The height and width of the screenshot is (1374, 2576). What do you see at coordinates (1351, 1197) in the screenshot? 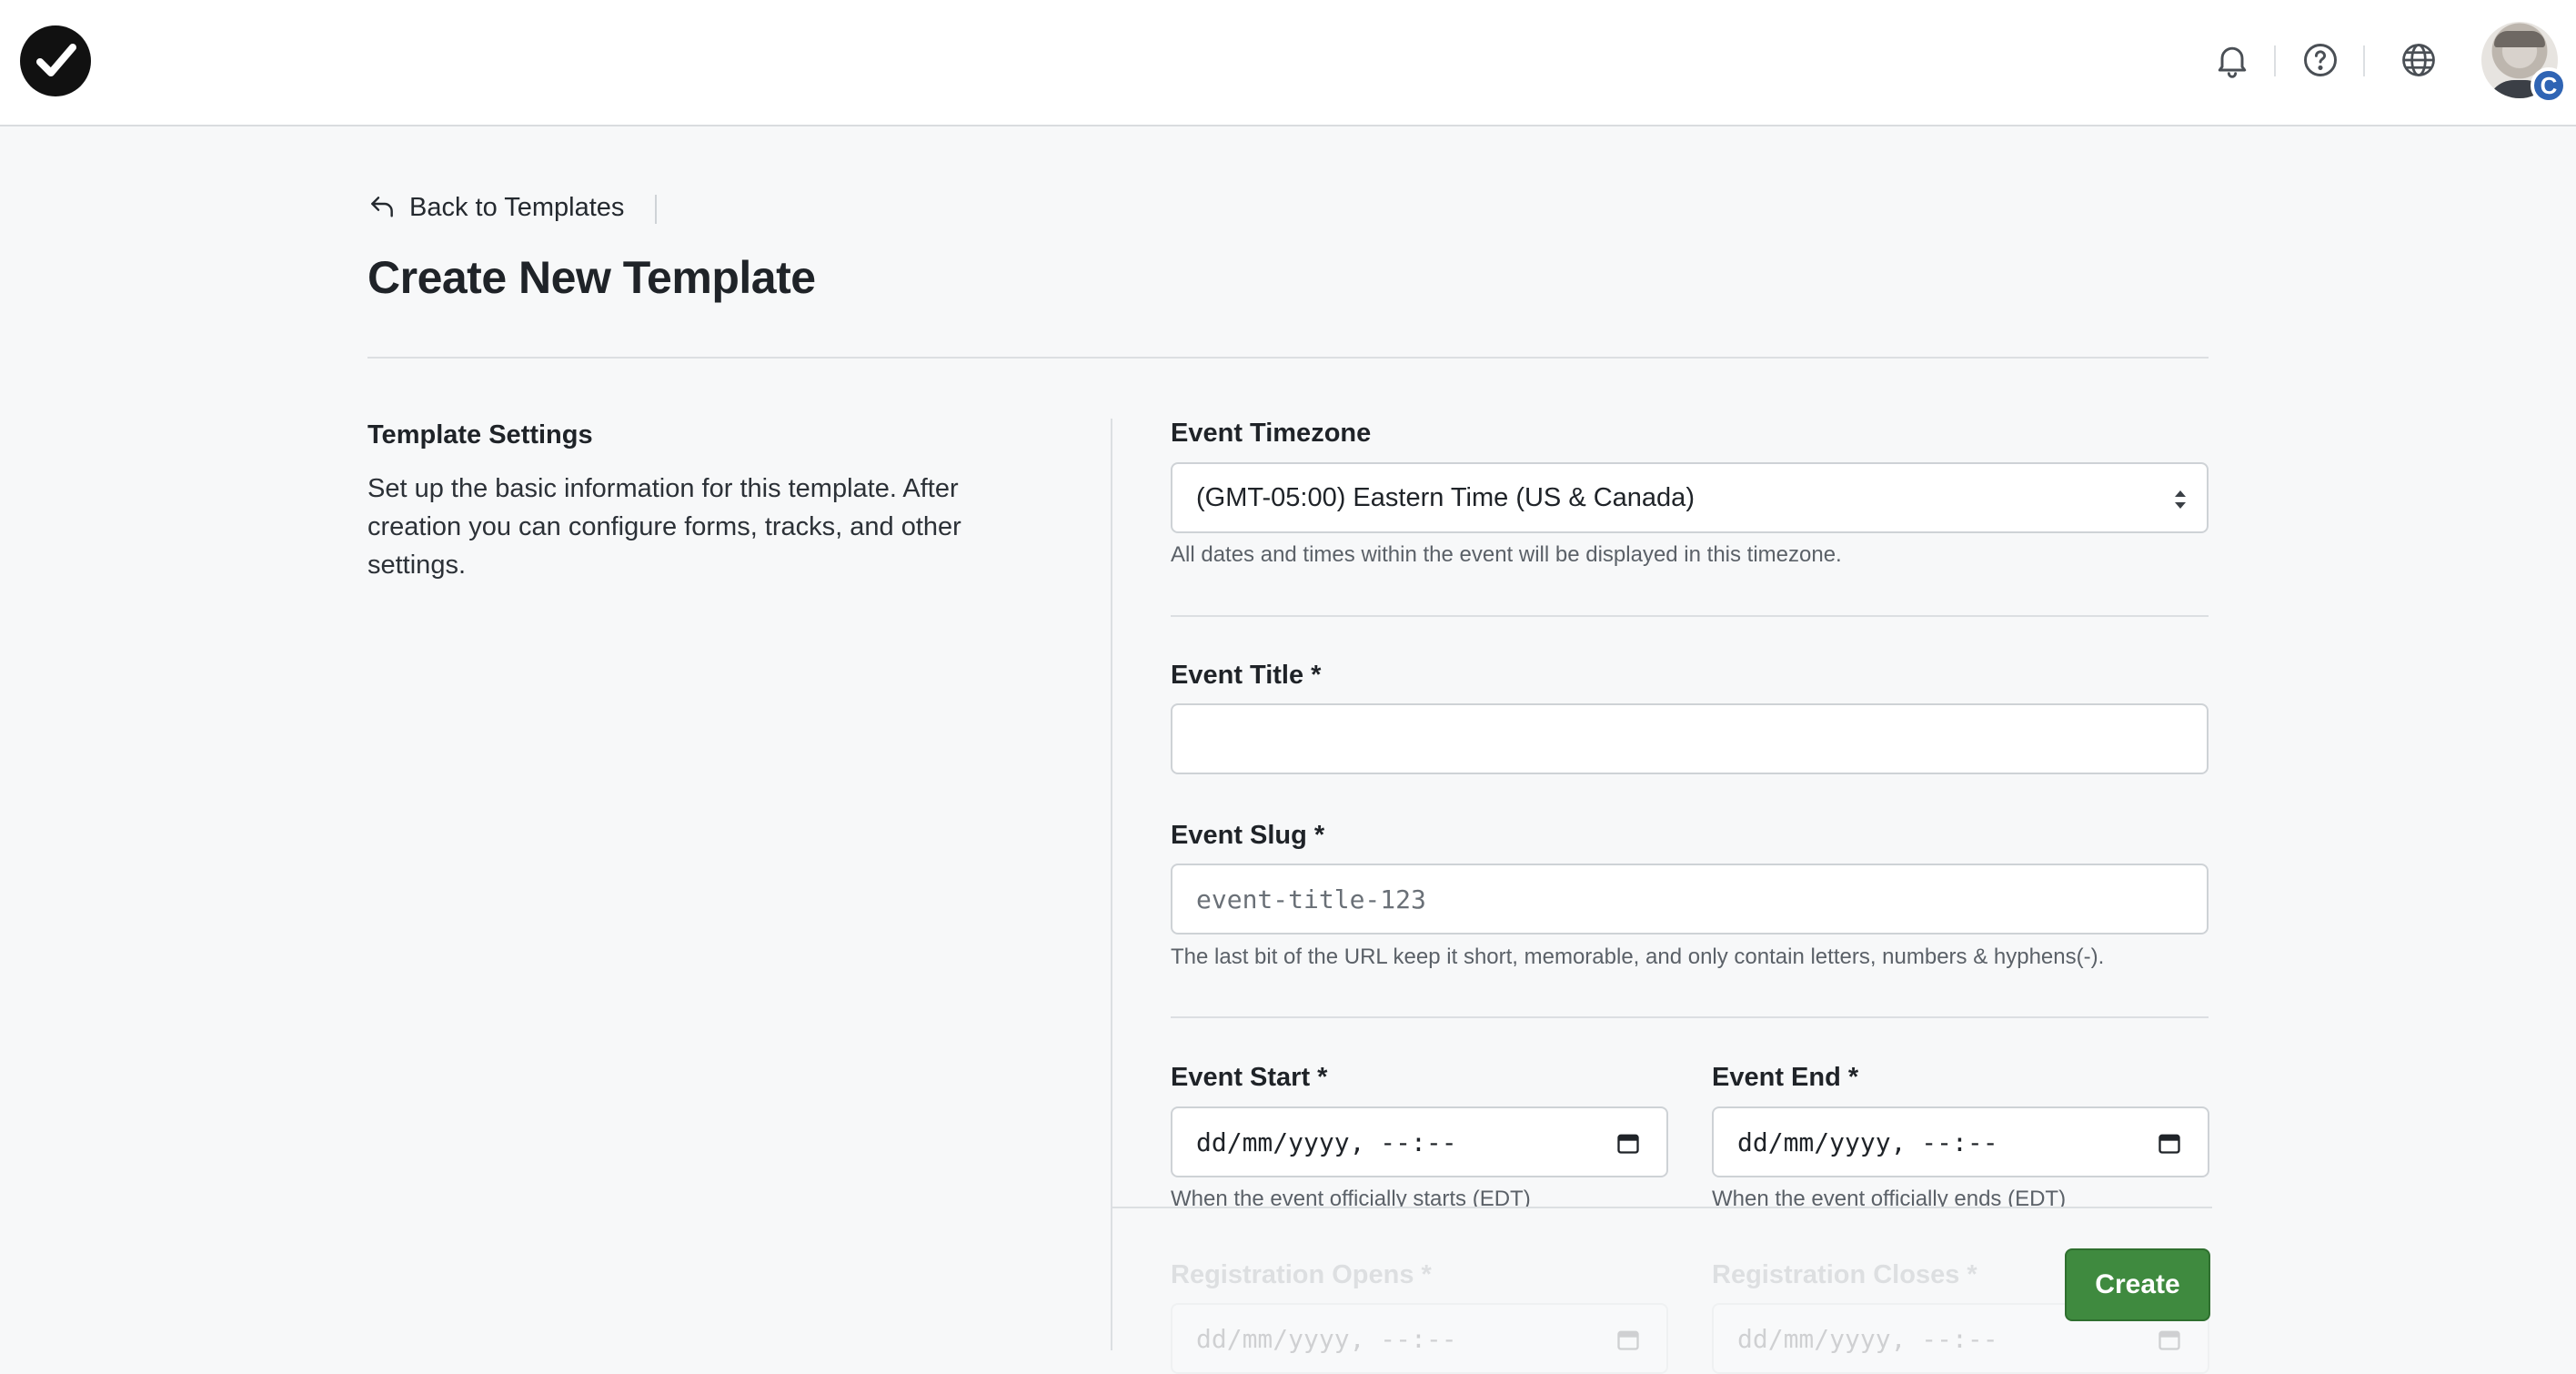
I see `event-start-help: When the event officially starts (EDT)` at bounding box center [1351, 1197].